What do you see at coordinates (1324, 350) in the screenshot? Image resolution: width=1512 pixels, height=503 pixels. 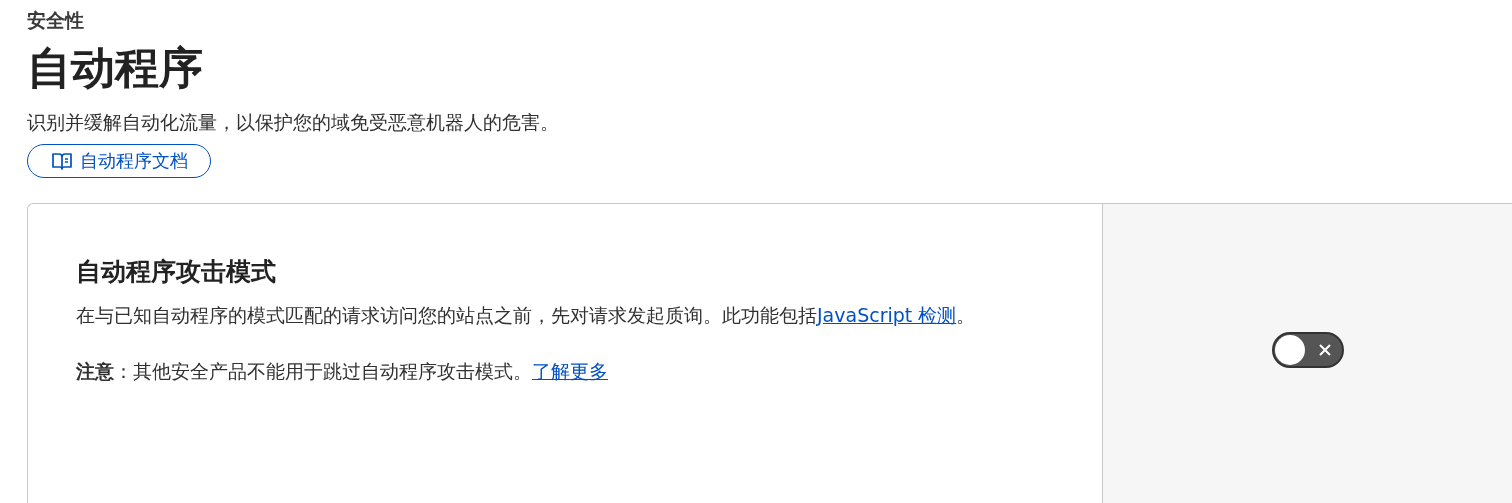 I see `close-icon` at bounding box center [1324, 350].